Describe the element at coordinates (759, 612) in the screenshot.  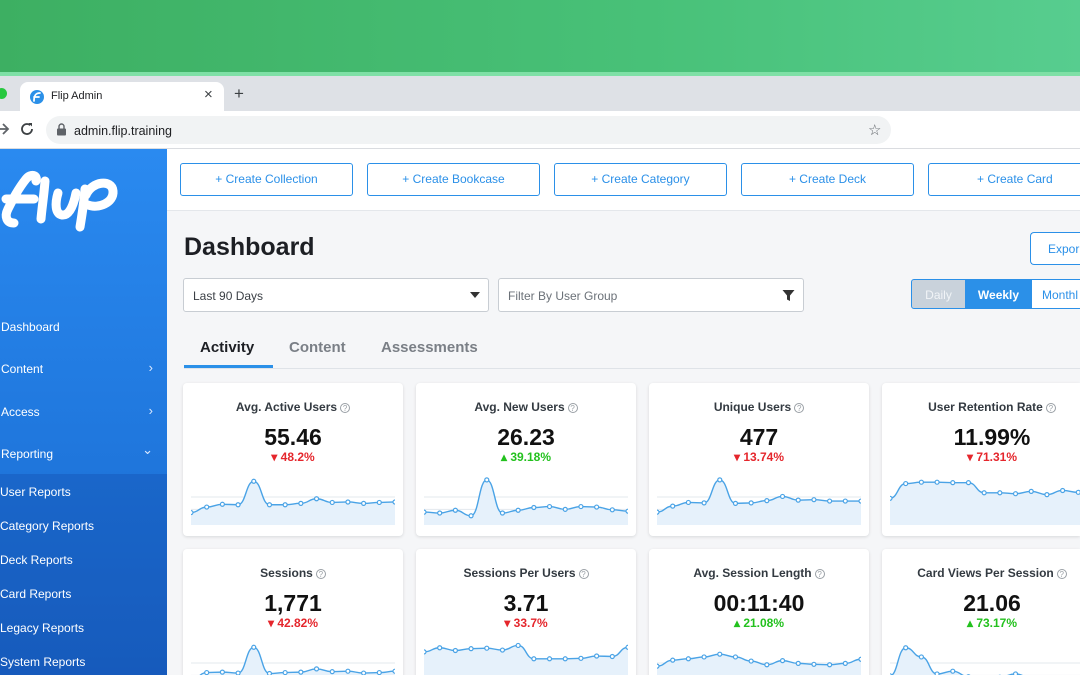
I see `metric-card-session-length: Avg. Session Length? 00:11:40 ▴ 21.08%` at that location.